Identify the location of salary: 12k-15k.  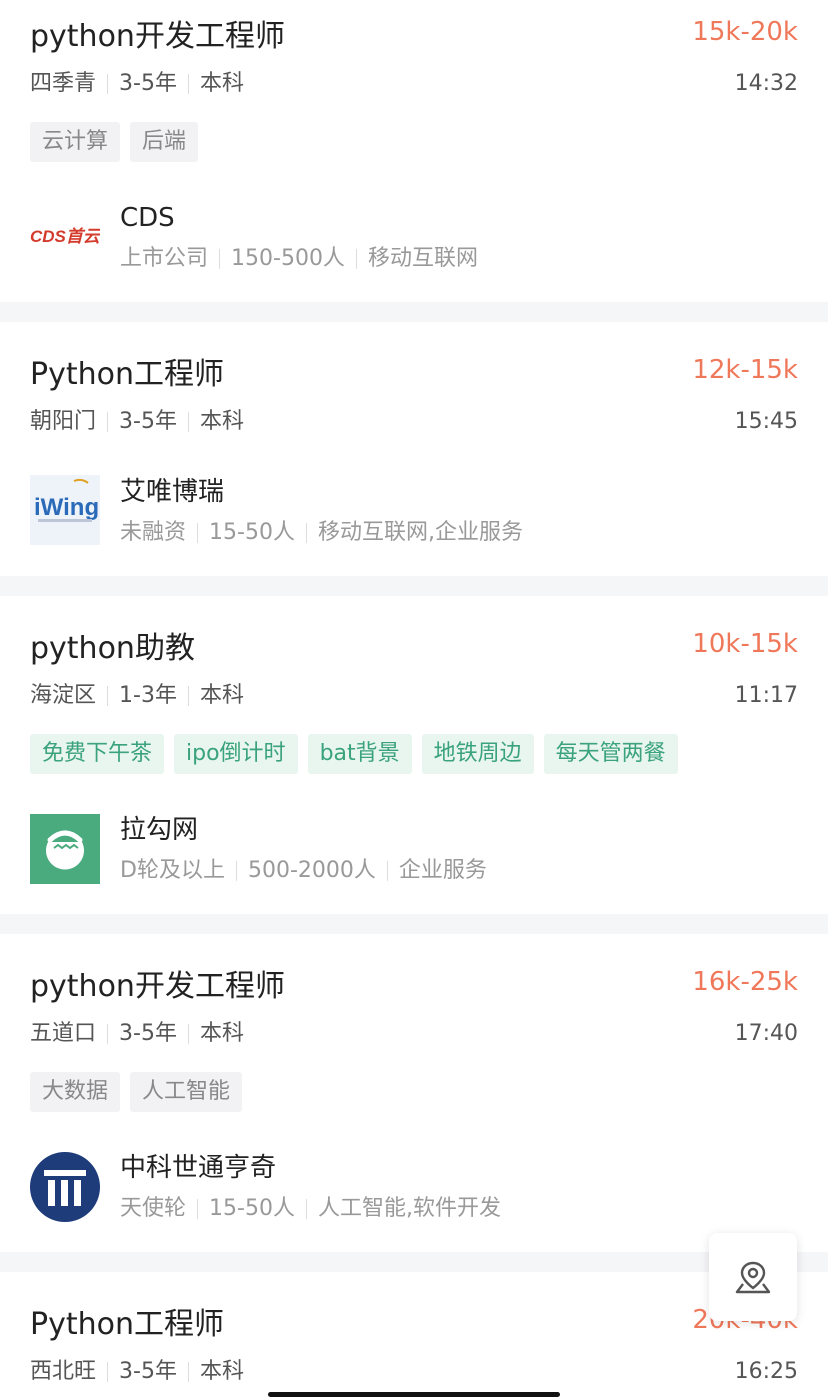
(745, 370).